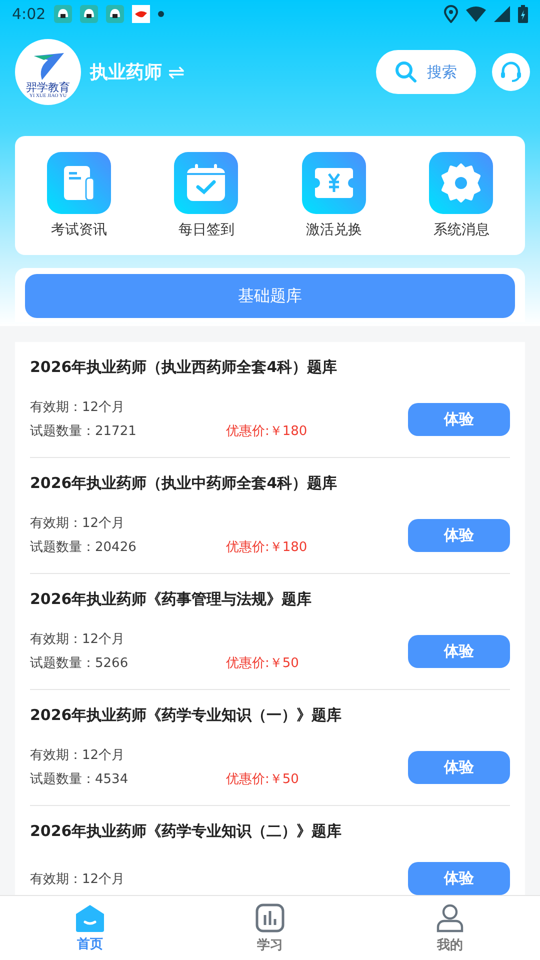 The image size is (540, 960). I want to click on nav-tab: 学习, so click(270, 928).